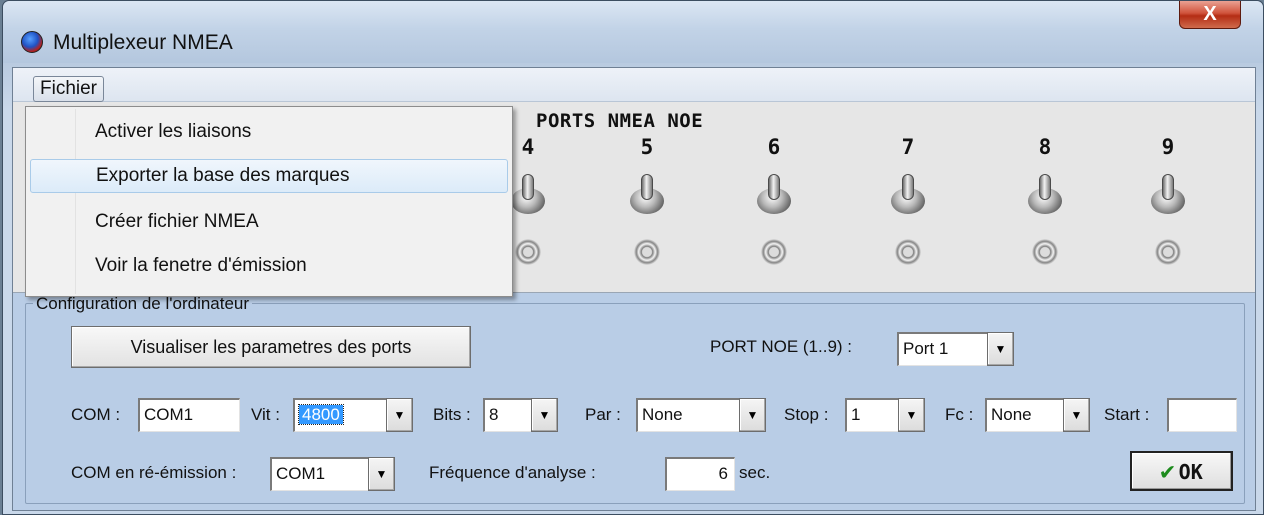 Image resolution: width=1264 pixels, height=515 pixels. I want to click on reemit-value: COM1, so click(319, 474).